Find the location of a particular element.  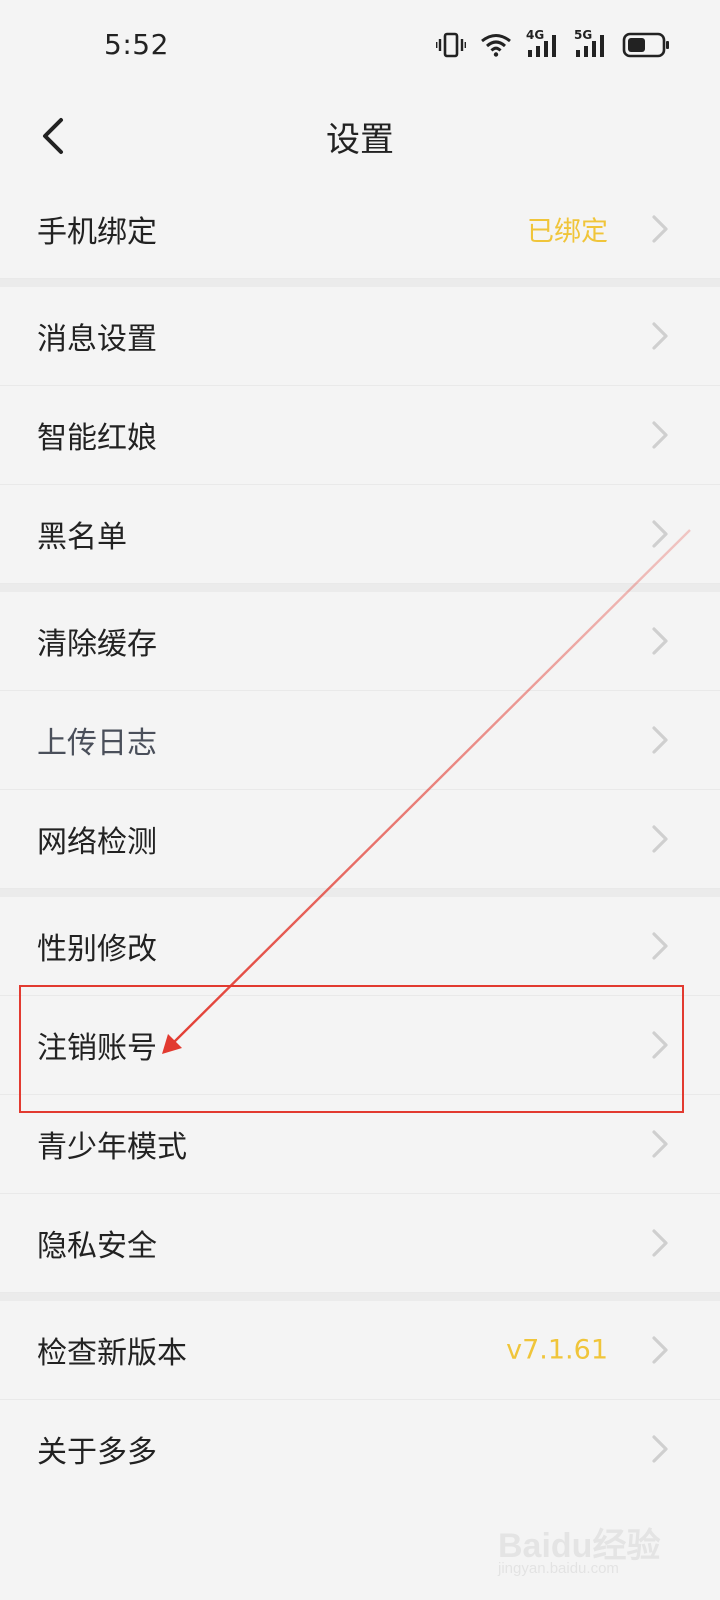

settings-item-label: 关于多多 is located at coordinates (97, 1452).